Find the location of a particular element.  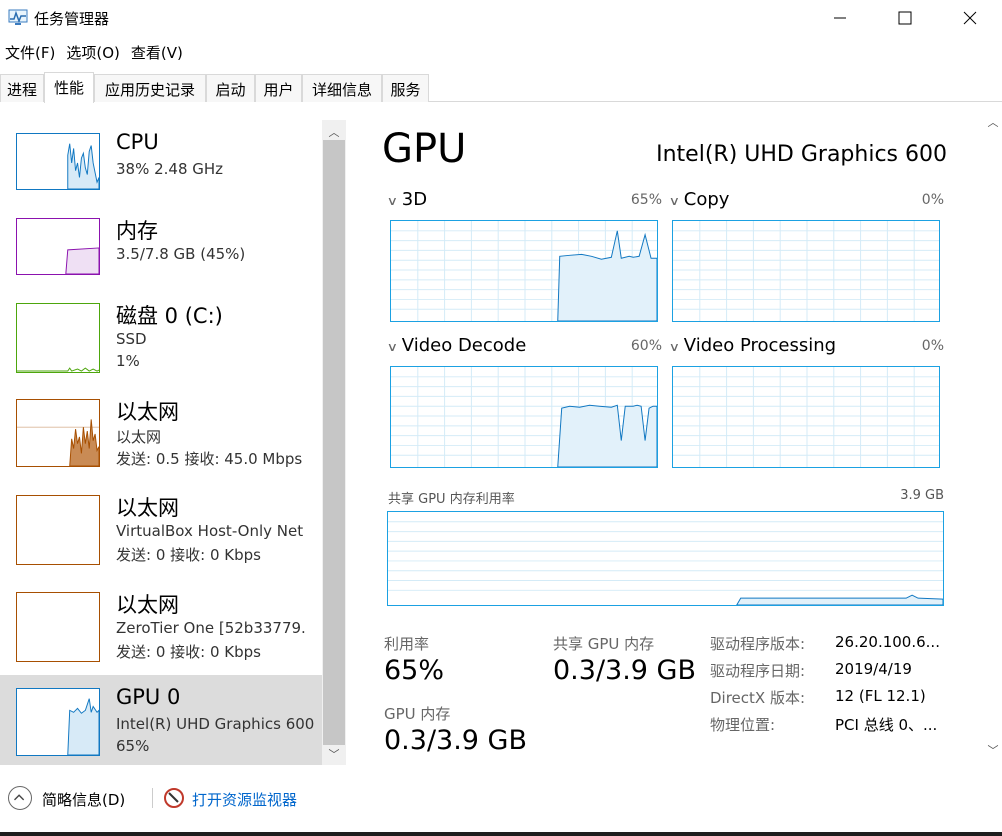

tab-details: 详细信息 is located at coordinates (342, 88).